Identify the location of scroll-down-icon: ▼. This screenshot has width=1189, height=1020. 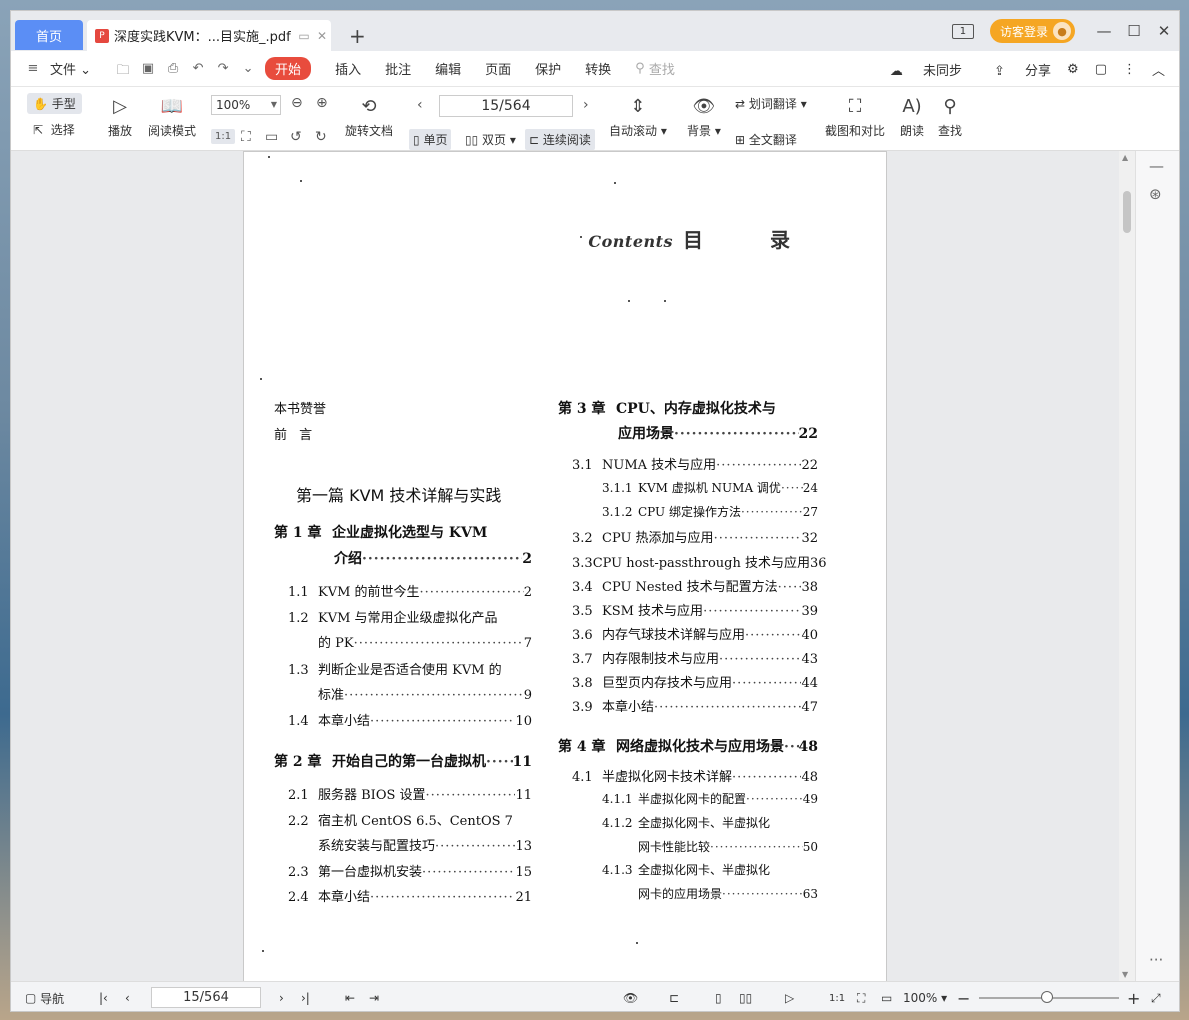
(1125, 974).